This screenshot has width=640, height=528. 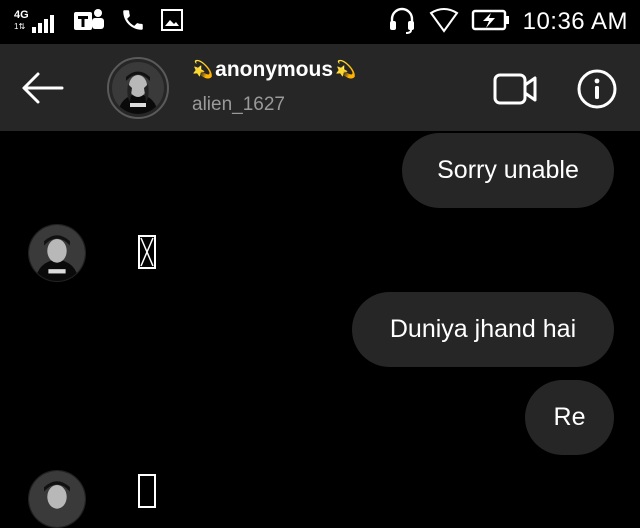 What do you see at coordinates (20, 26) in the screenshot?
I see `network-activity-label: 1⇅` at bounding box center [20, 26].